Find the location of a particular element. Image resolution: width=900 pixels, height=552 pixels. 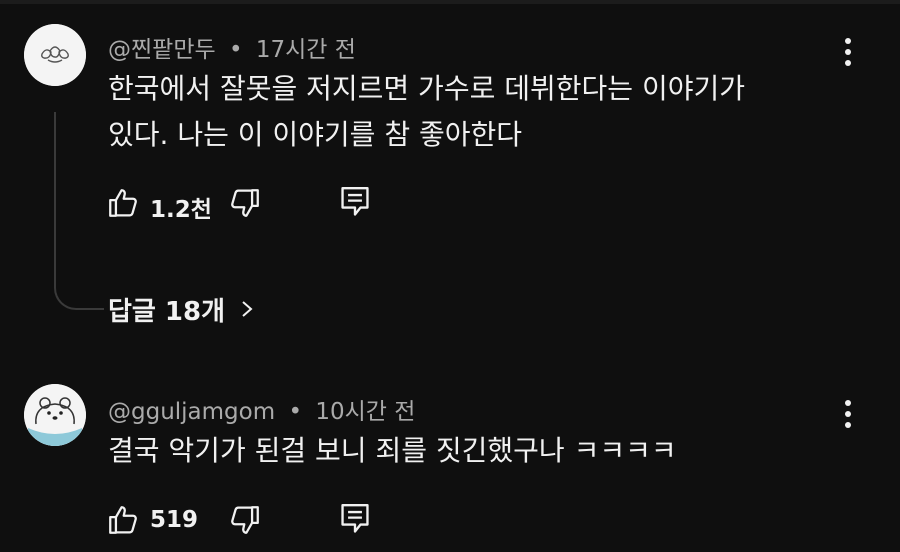

comment-author: @gguljamgom is located at coordinates (191, 412).